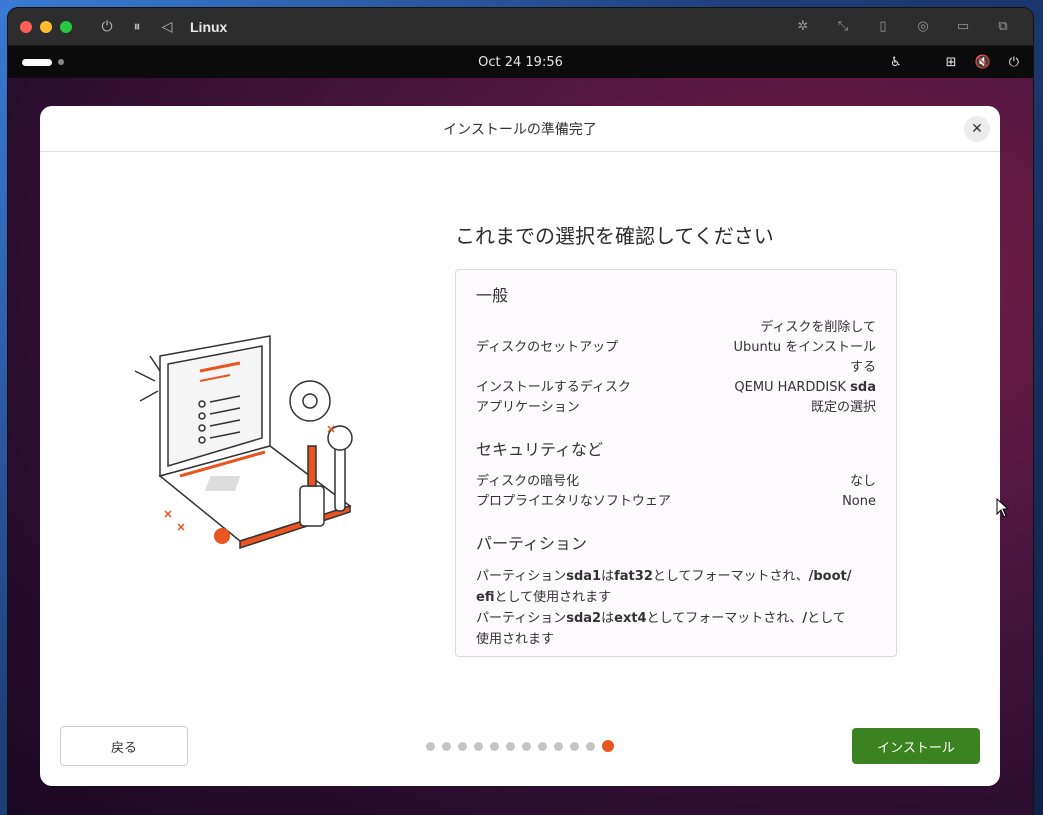  What do you see at coordinates (553, 387) in the screenshot?
I see `install-disk-label: インストールするディスク` at bounding box center [553, 387].